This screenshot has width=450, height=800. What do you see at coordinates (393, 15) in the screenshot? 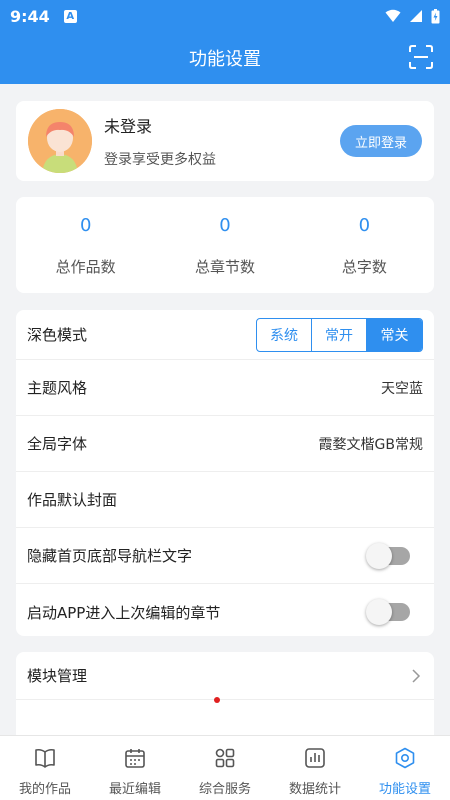
I see `wifi-icon` at bounding box center [393, 15].